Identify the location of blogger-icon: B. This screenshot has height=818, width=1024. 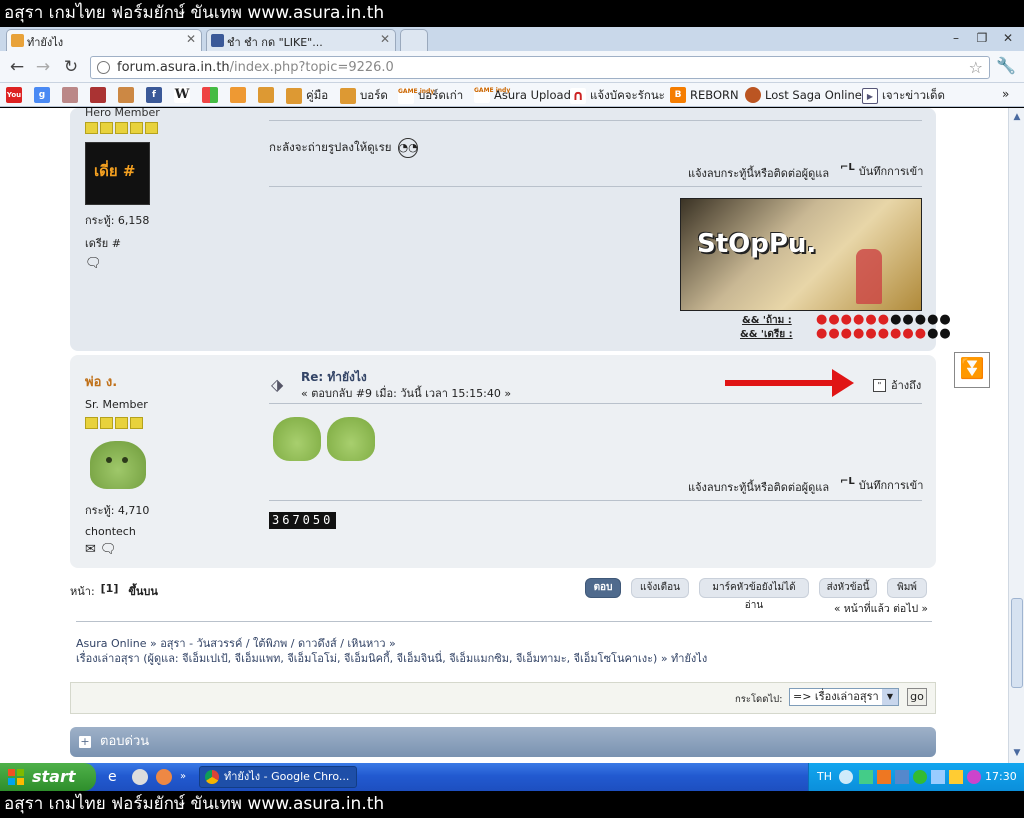
(678, 95).